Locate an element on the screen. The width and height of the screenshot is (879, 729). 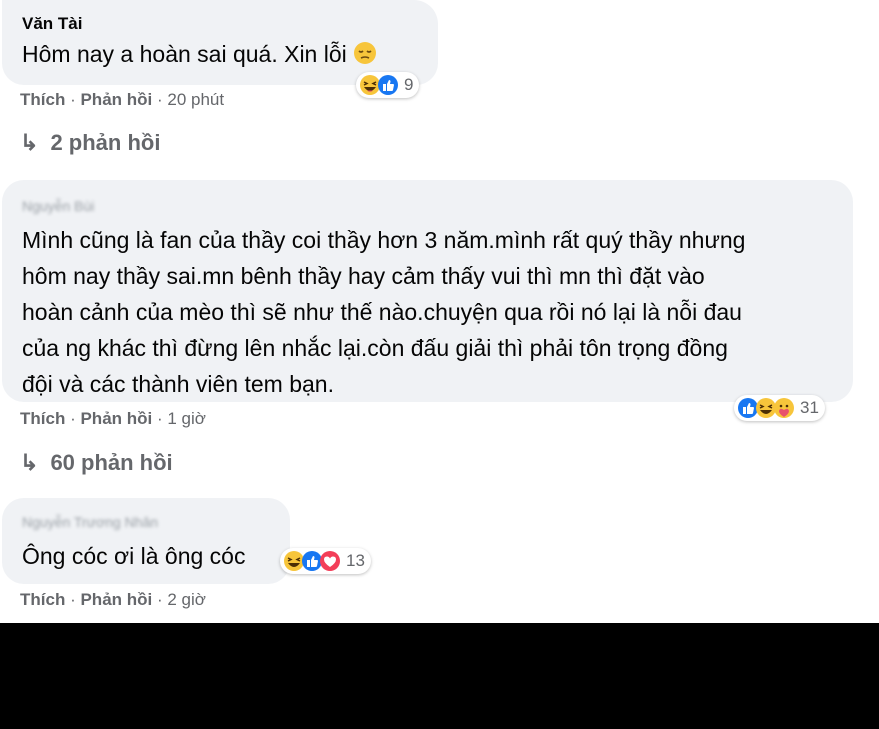
comment-actions: Thích · Phản hồi · 2 giờ is located at coordinates (113, 599).